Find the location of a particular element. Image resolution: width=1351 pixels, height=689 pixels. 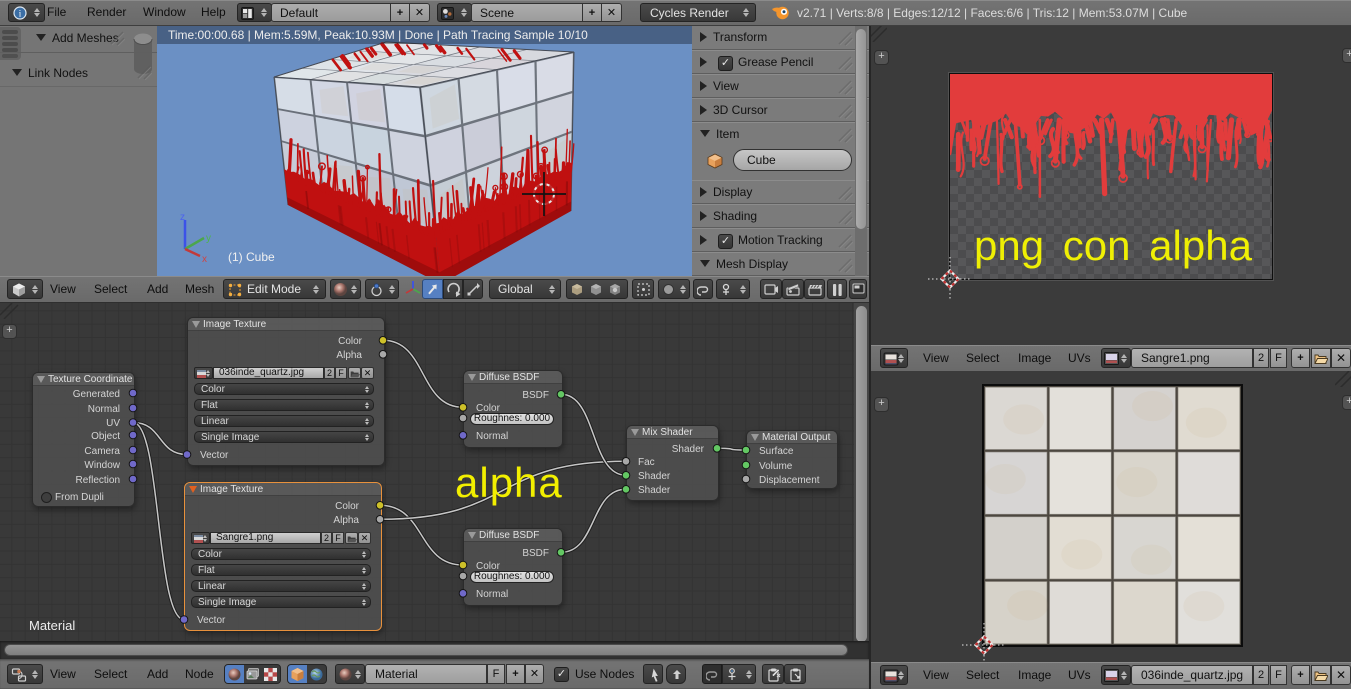

svg-text: y is located at coordinates (208, 238).